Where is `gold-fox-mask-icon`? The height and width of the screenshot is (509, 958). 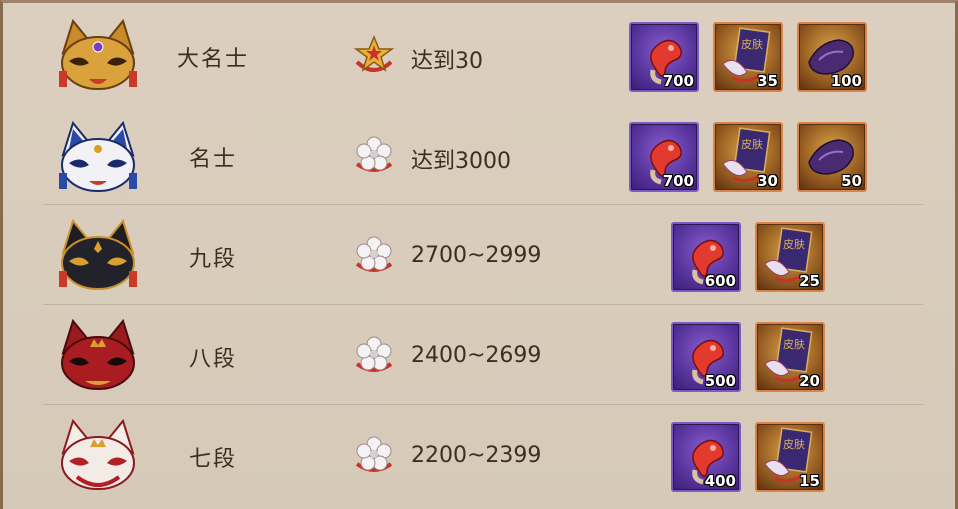 gold-fox-mask-icon is located at coordinates (98, 54).